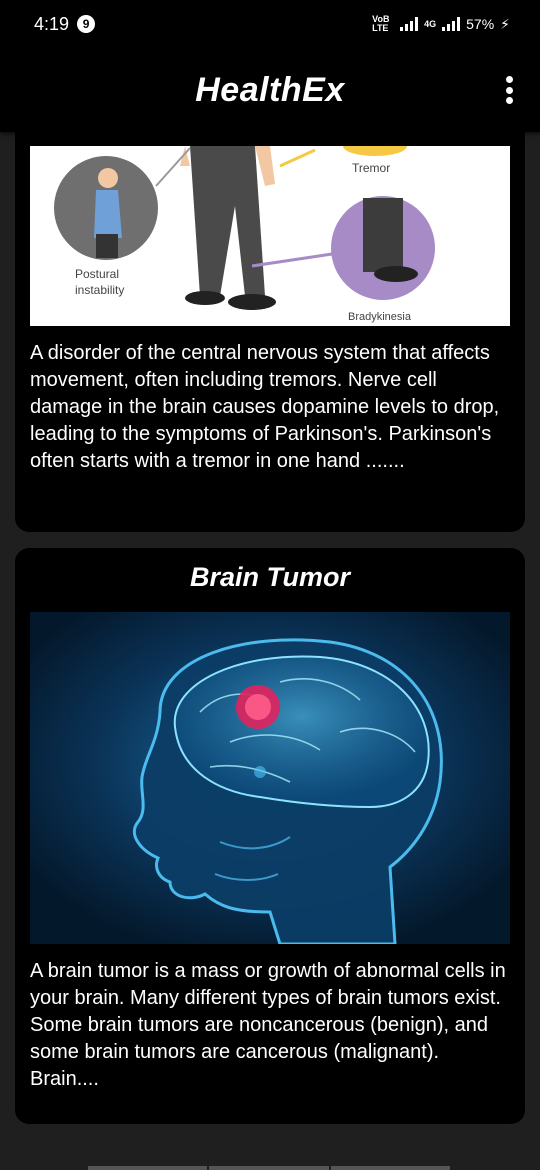 The image size is (540, 1170). I want to click on app-bar: HealthEx, so click(270, 90).